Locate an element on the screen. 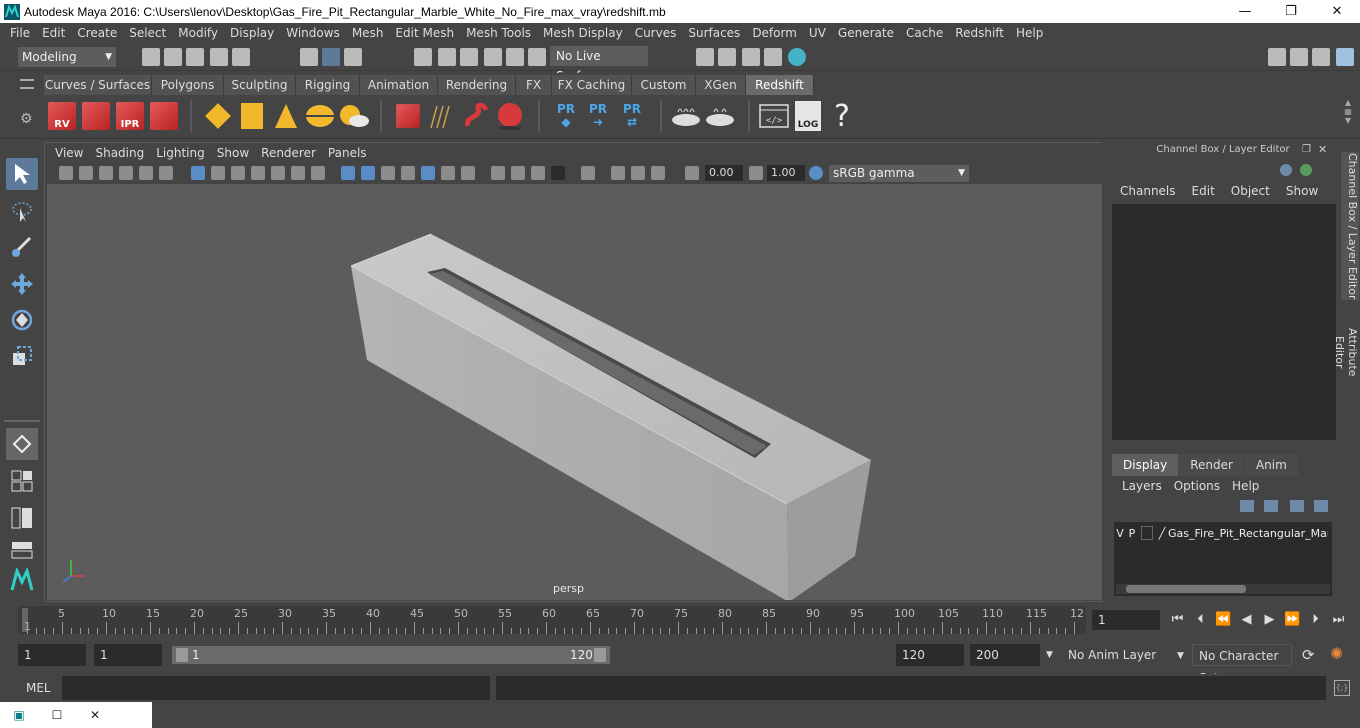 The height and width of the screenshot is (728, 1360). pr-render-proxy-button: PR ◆ is located at coordinates (566, 116).